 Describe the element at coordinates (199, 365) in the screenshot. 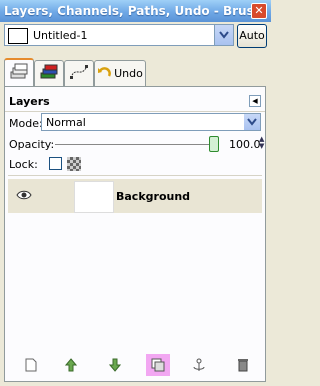

I see `anchor-layer-icon` at that location.